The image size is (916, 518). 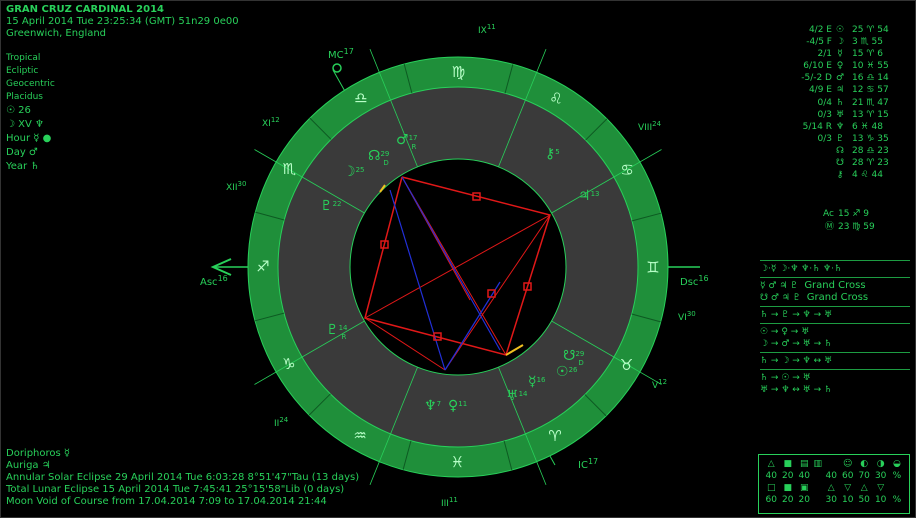 What do you see at coordinates (796, 390) in the screenshot?
I see `aspect-chain: ♅ → ♆ ↔ ♅ → ♄` at bounding box center [796, 390].